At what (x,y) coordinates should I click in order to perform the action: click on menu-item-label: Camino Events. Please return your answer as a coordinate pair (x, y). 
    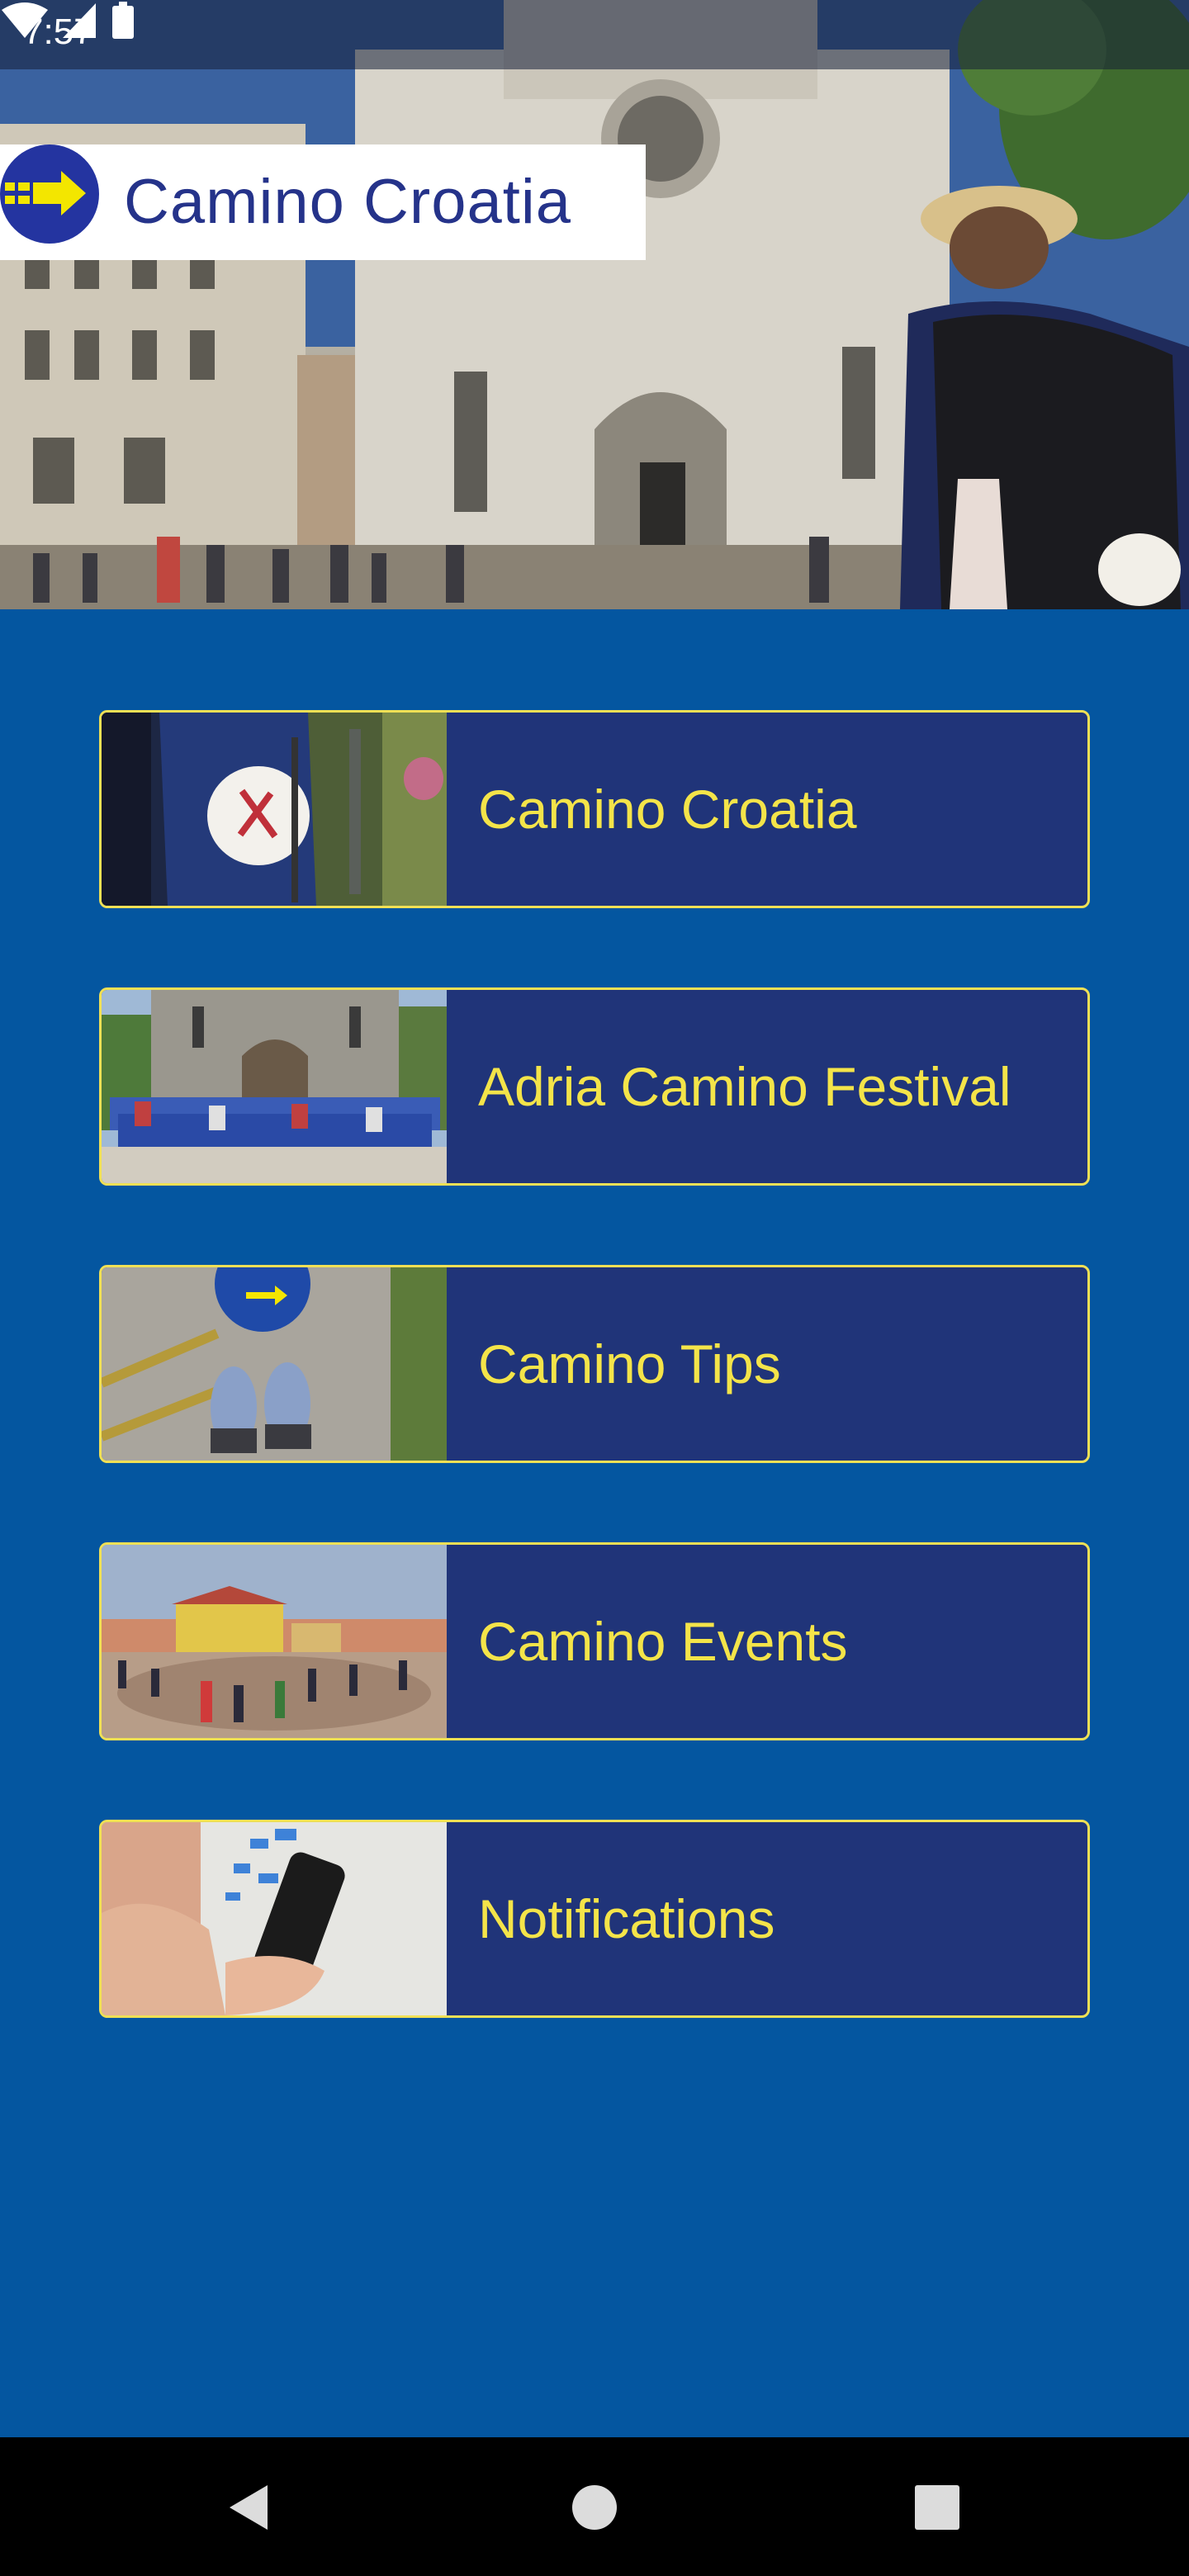
    Looking at the image, I should click on (663, 1641).